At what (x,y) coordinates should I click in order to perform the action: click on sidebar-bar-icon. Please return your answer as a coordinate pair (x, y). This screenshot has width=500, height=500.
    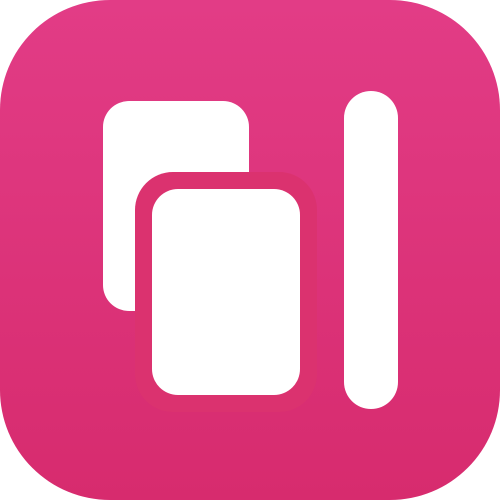
    Looking at the image, I should click on (371, 250).